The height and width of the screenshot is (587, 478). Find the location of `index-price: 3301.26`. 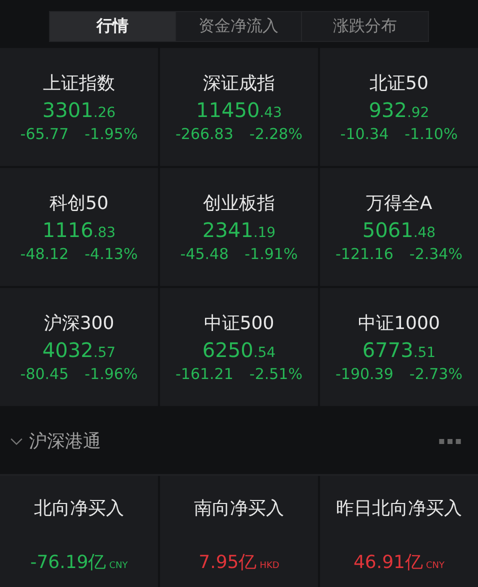

index-price: 3301.26 is located at coordinates (79, 110).